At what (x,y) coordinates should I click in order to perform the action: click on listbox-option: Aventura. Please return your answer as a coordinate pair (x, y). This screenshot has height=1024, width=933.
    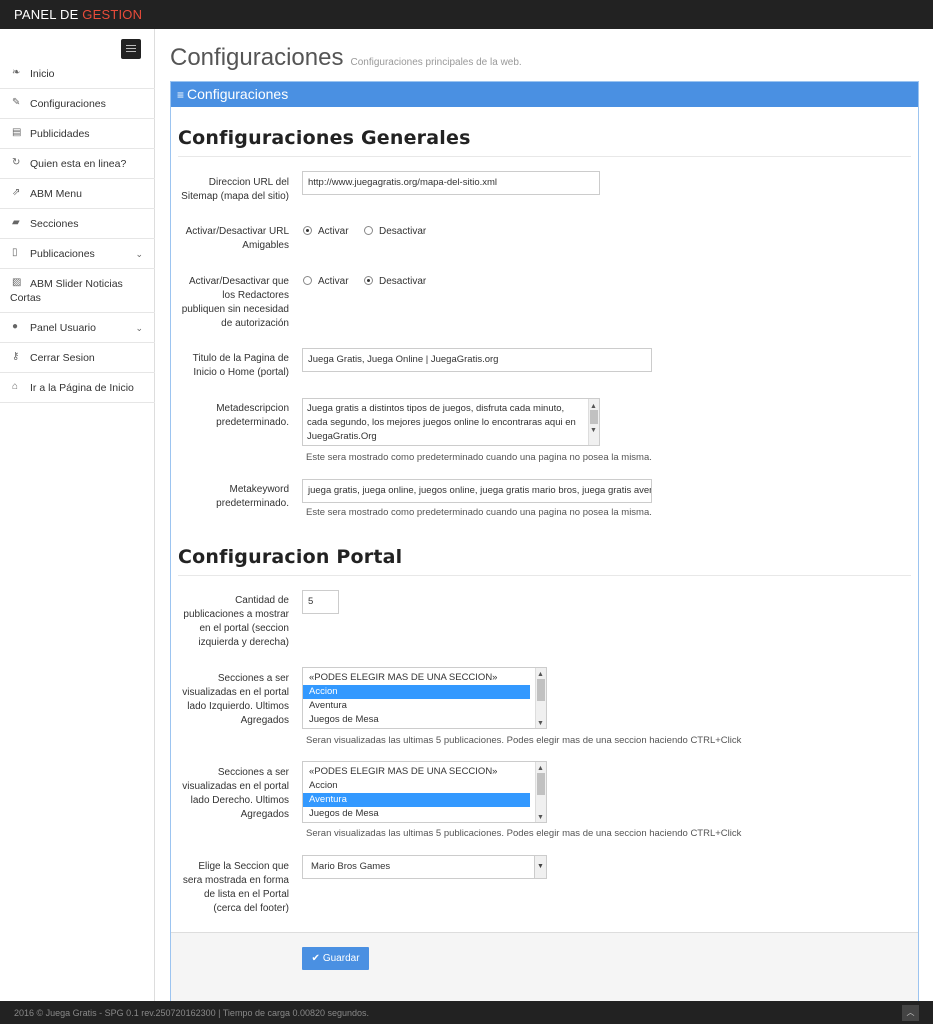
    Looking at the image, I should click on (416, 706).